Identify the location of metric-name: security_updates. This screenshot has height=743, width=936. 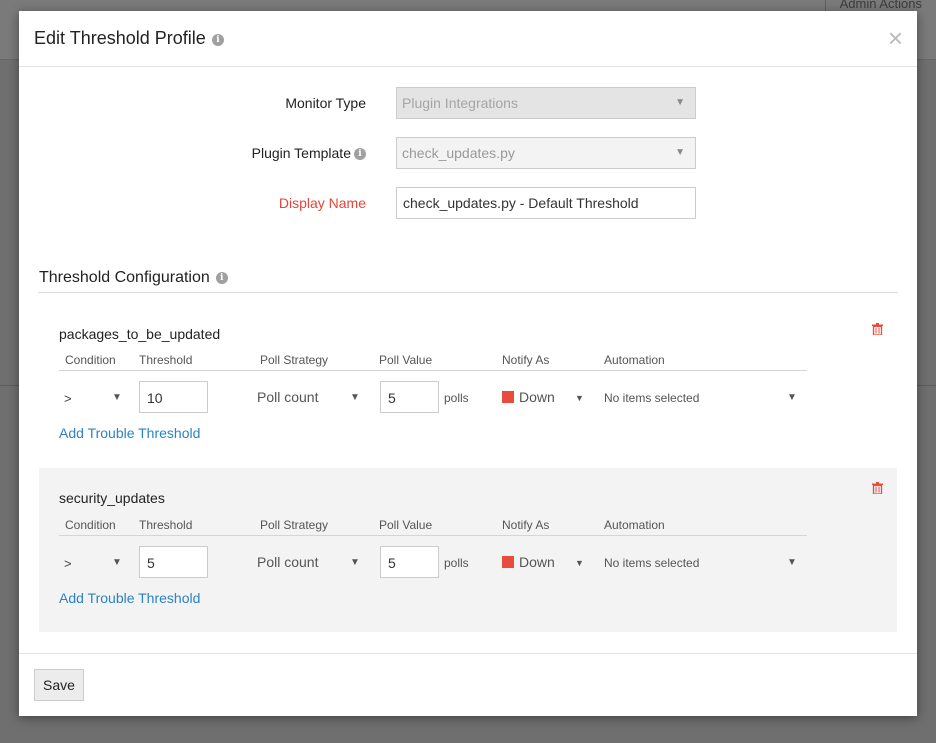
(112, 498).